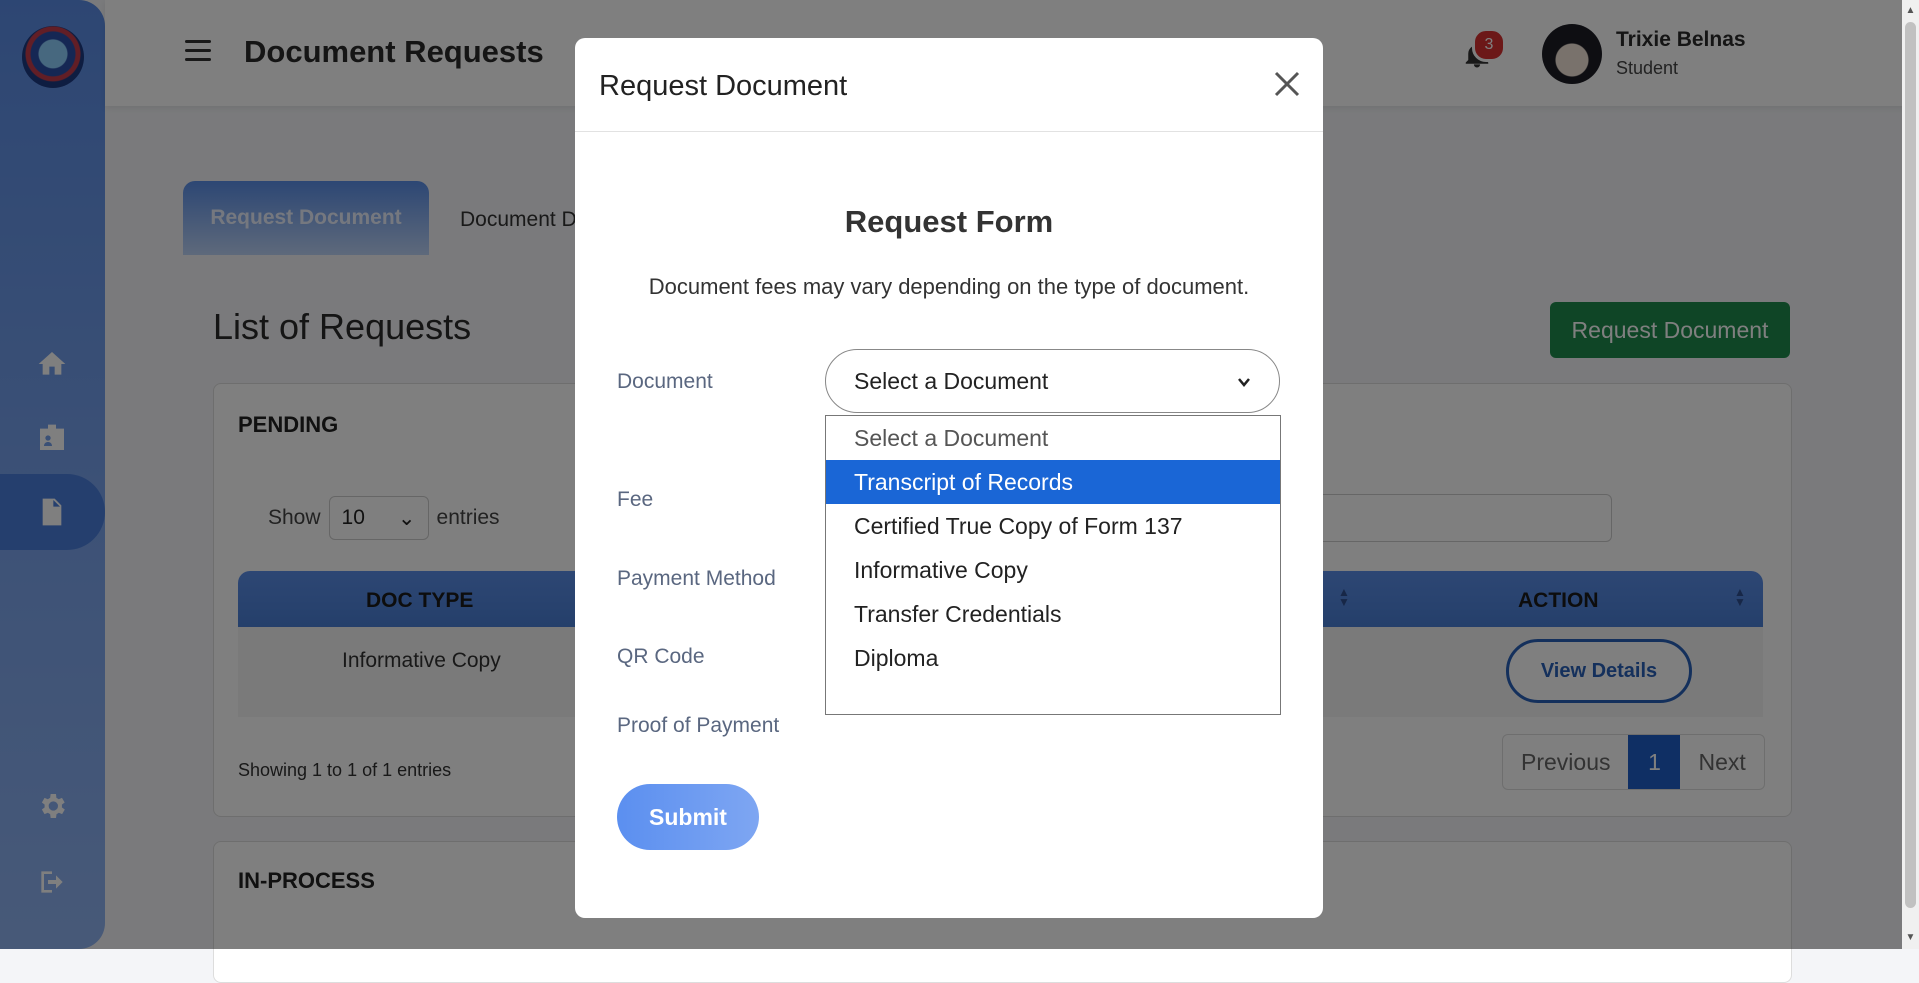 This screenshot has height=983, width=1919. Describe the element at coordinates (951, 380) in the screenshot. I see `document-select-value: Select a Document` at that location.